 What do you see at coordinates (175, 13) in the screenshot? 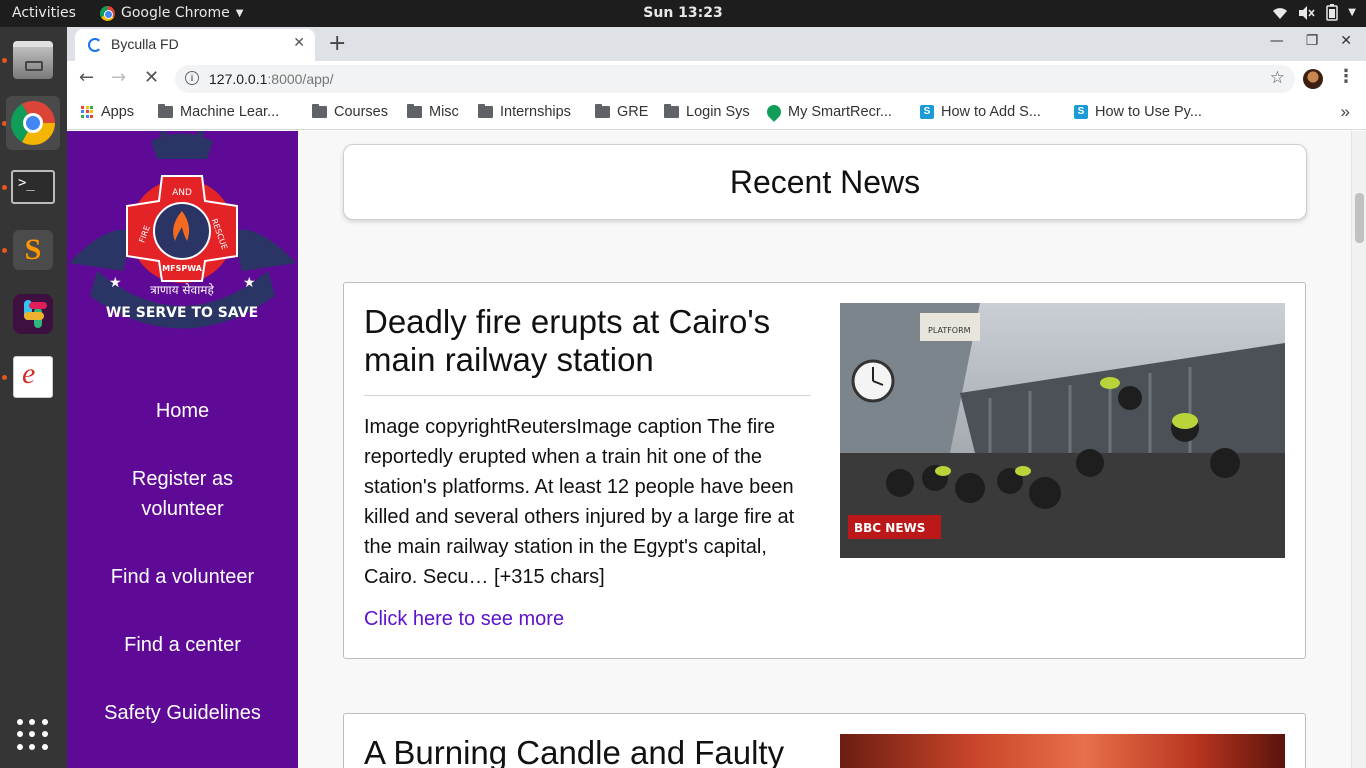
I see `app-menu-label: Google Chrome` at bounding box center [175, 13].